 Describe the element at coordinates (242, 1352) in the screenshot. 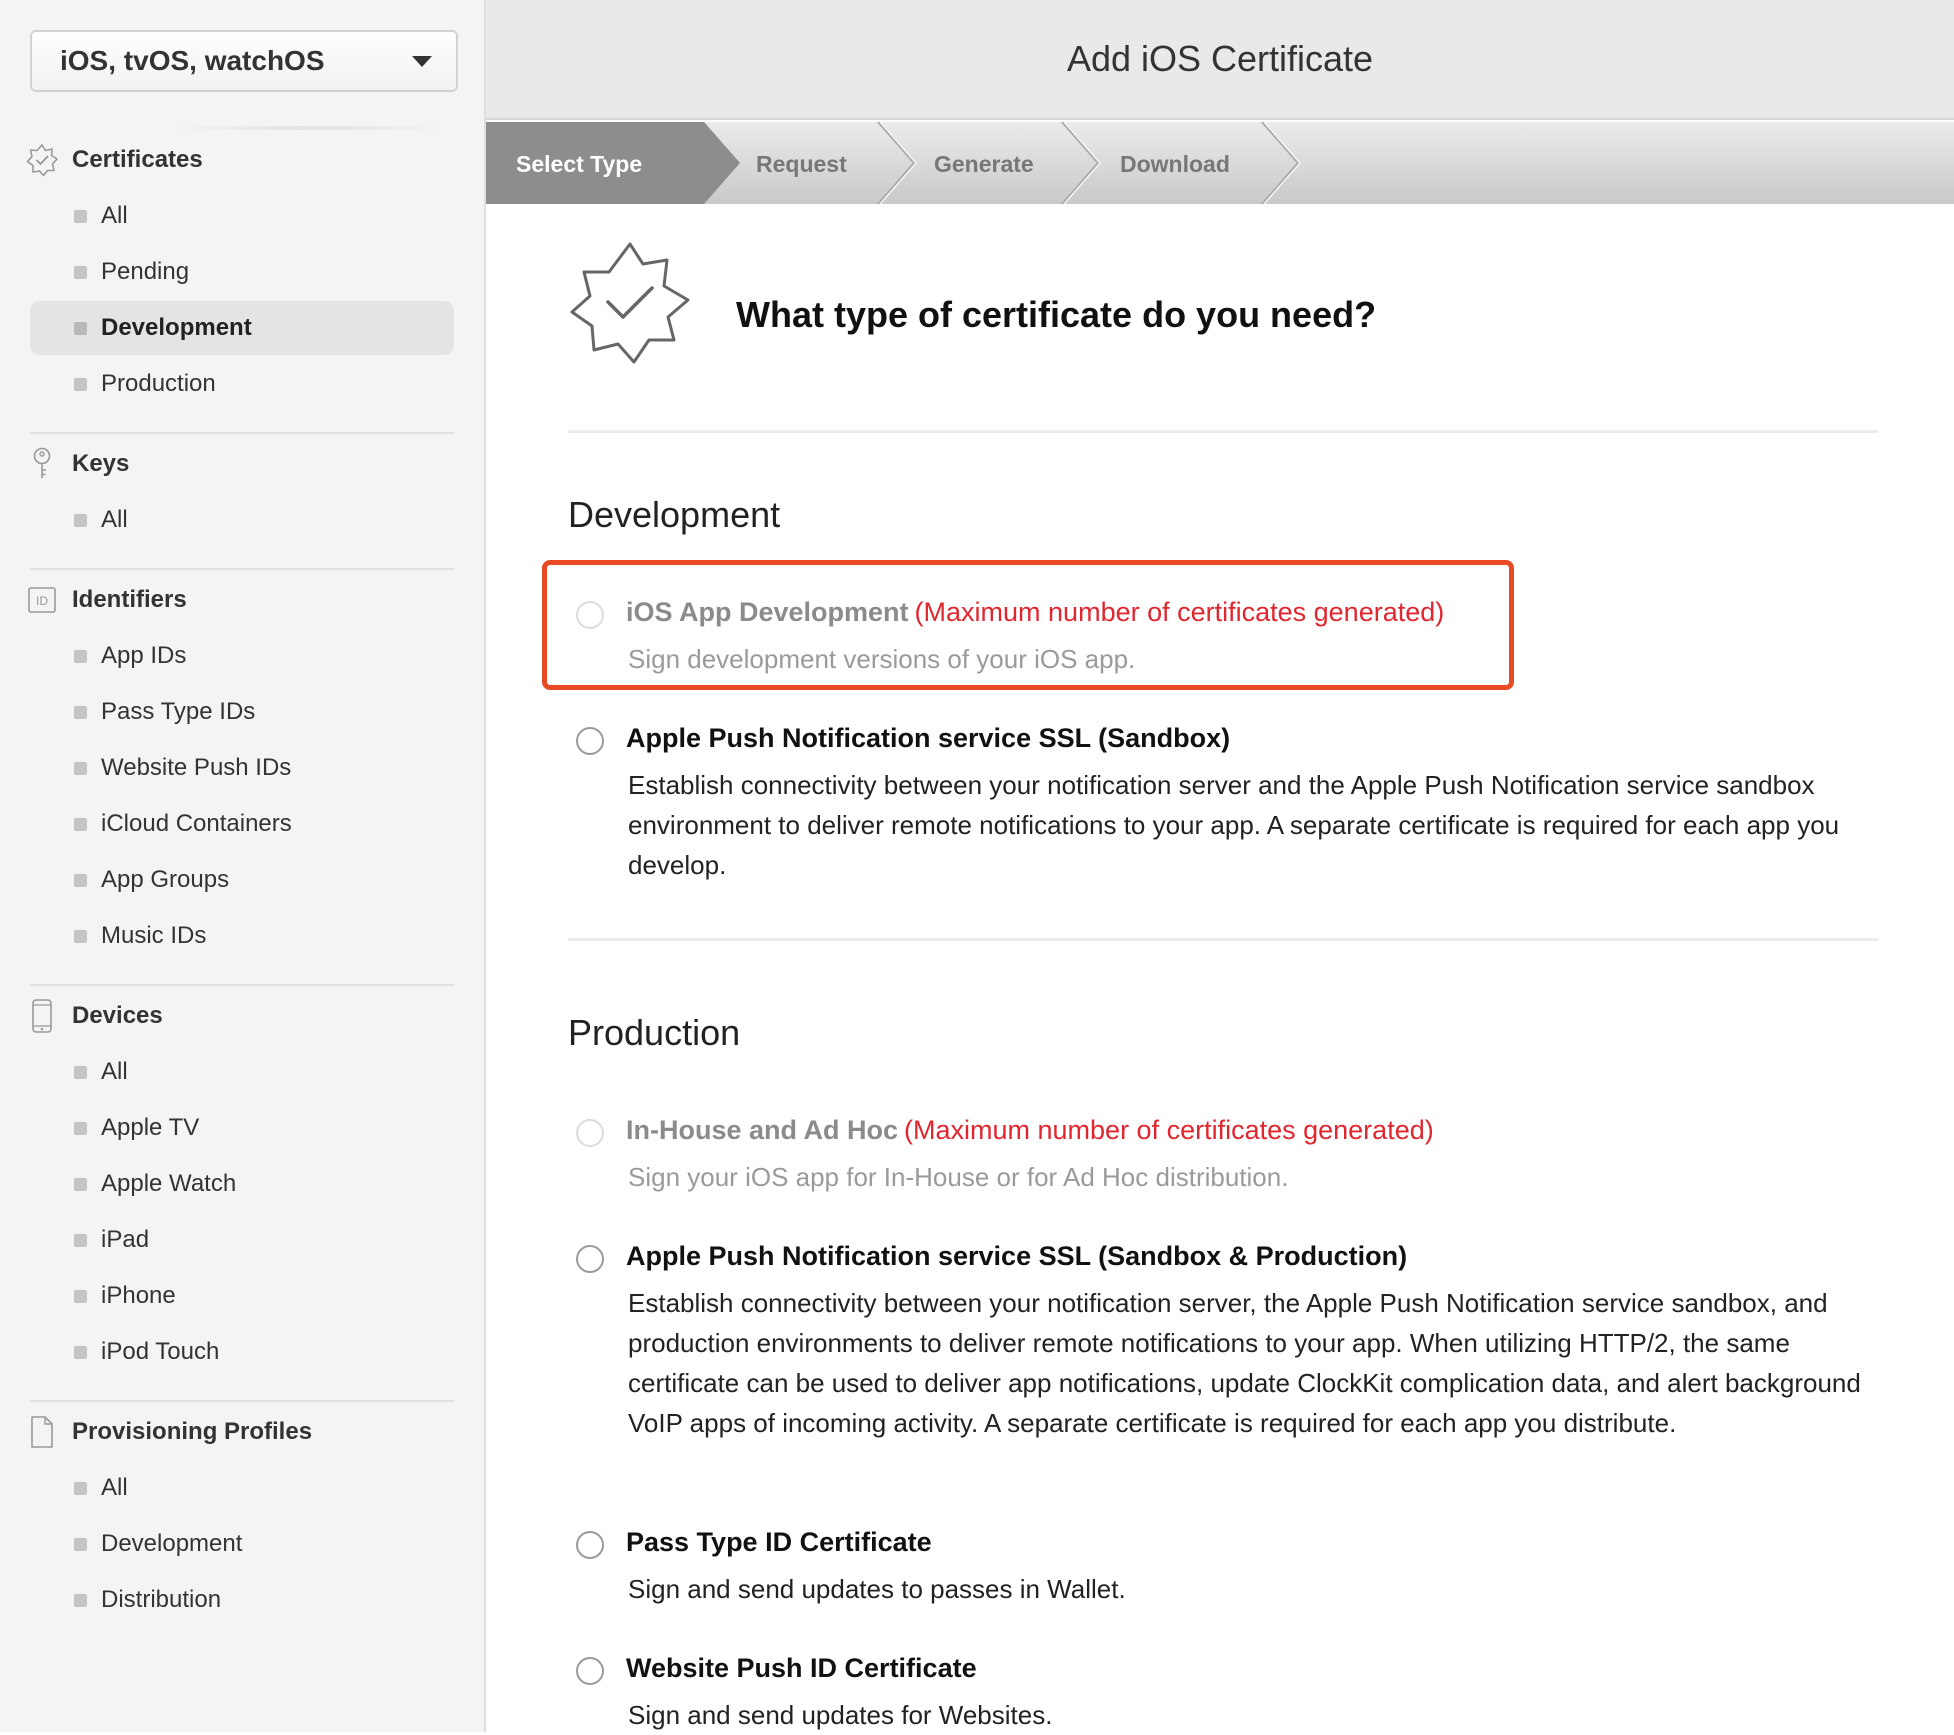

I see `sidebar-item-ipod-touch: iPod Touch` at that location.